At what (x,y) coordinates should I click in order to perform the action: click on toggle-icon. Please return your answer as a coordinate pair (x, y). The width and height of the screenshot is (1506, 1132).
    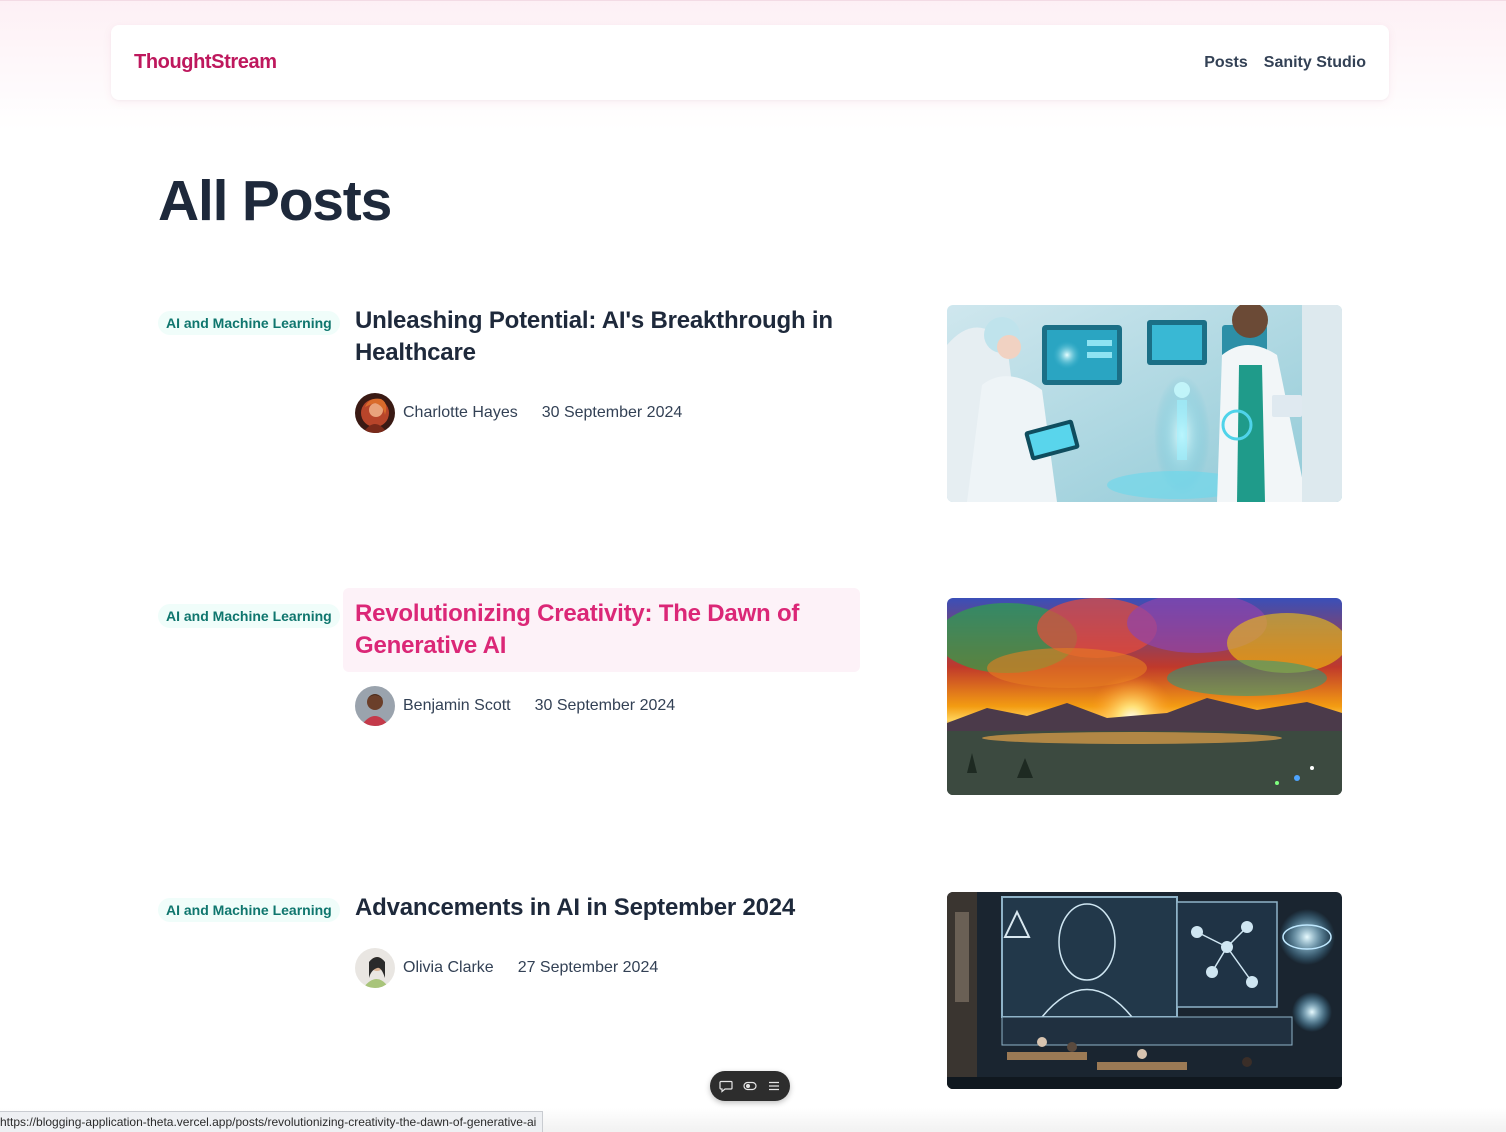
    Looking at the image, I should click on (750, 1086).